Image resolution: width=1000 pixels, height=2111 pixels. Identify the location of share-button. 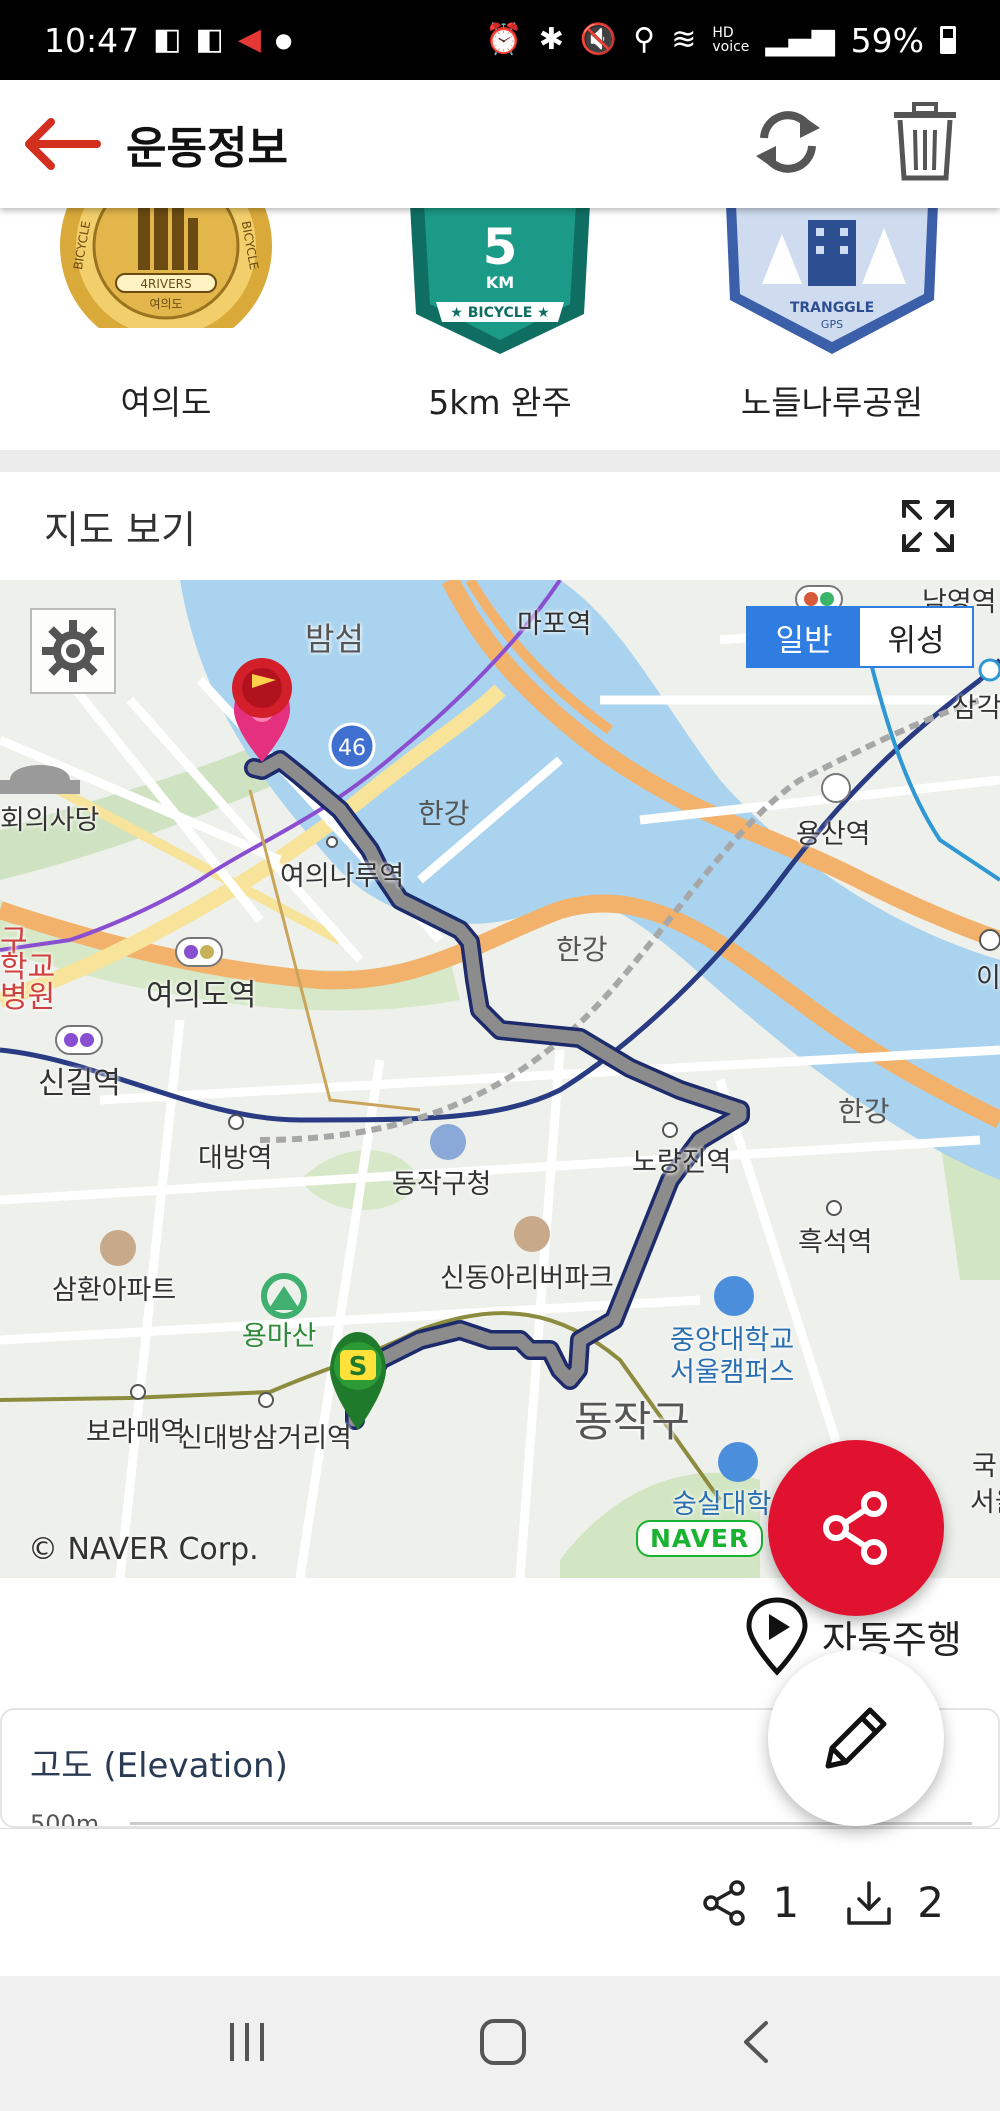
(856, 1528).